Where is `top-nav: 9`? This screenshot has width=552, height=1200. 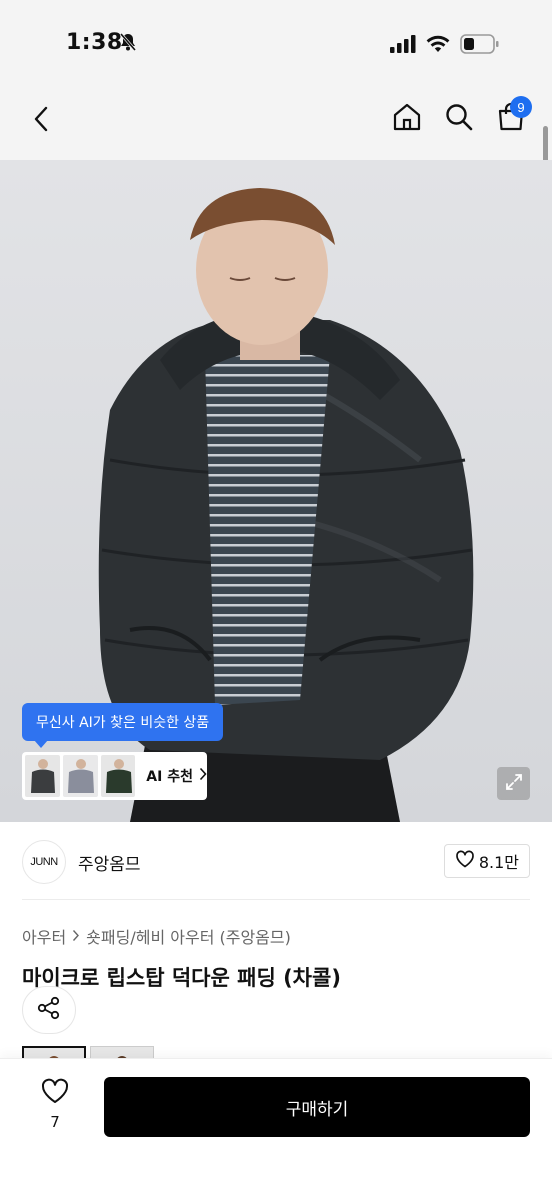 top-nav: 9 is located at coordinates (276, 125).